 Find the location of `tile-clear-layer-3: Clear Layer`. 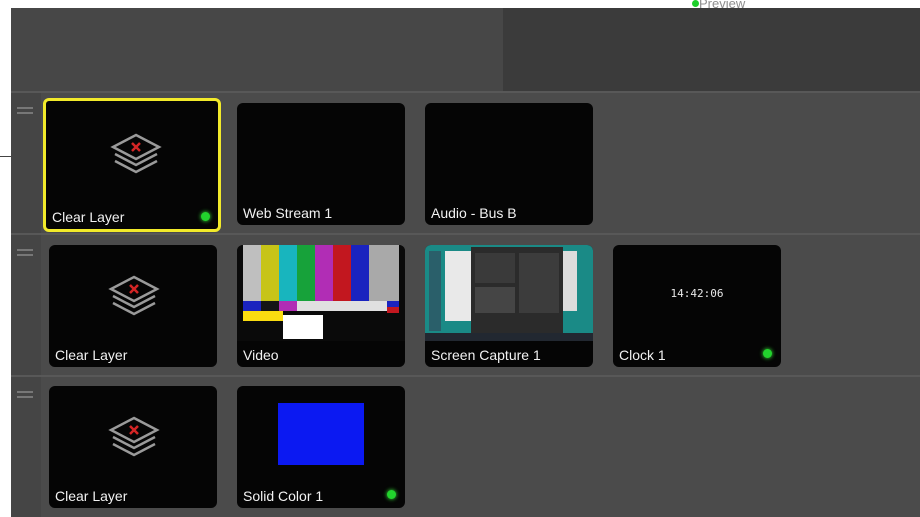

tile-clear-layer-3: Clear Layer is located at coordinates (133, 447).